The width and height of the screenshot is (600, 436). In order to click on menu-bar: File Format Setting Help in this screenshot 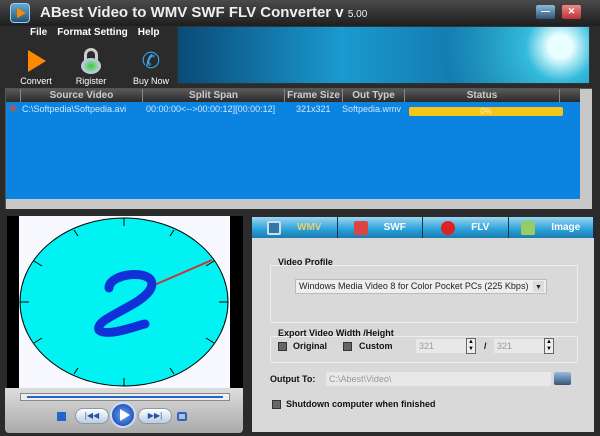, I will do `click(94, 32)`.